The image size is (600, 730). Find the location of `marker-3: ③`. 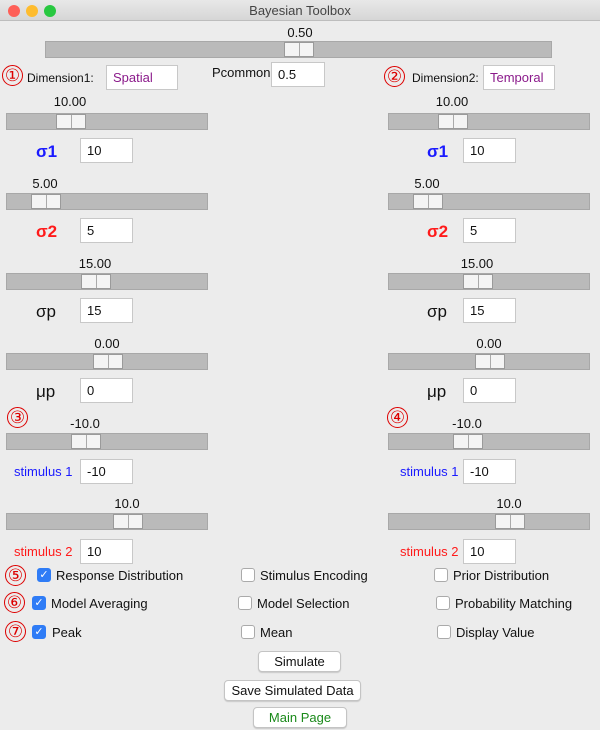

marker-3: ③ is located at coordinates (17, 417).